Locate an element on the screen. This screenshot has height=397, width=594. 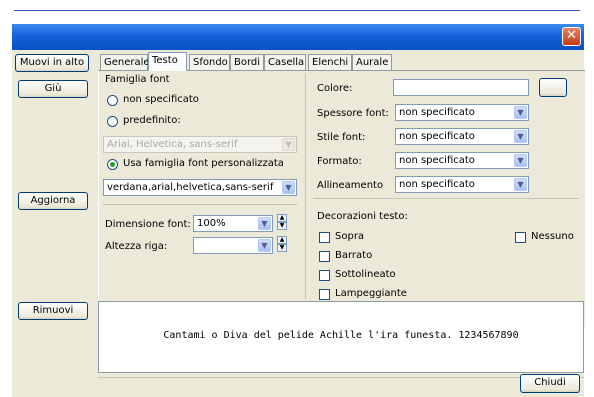
strikethrough-checkbox is located at coordinates (324, 256).